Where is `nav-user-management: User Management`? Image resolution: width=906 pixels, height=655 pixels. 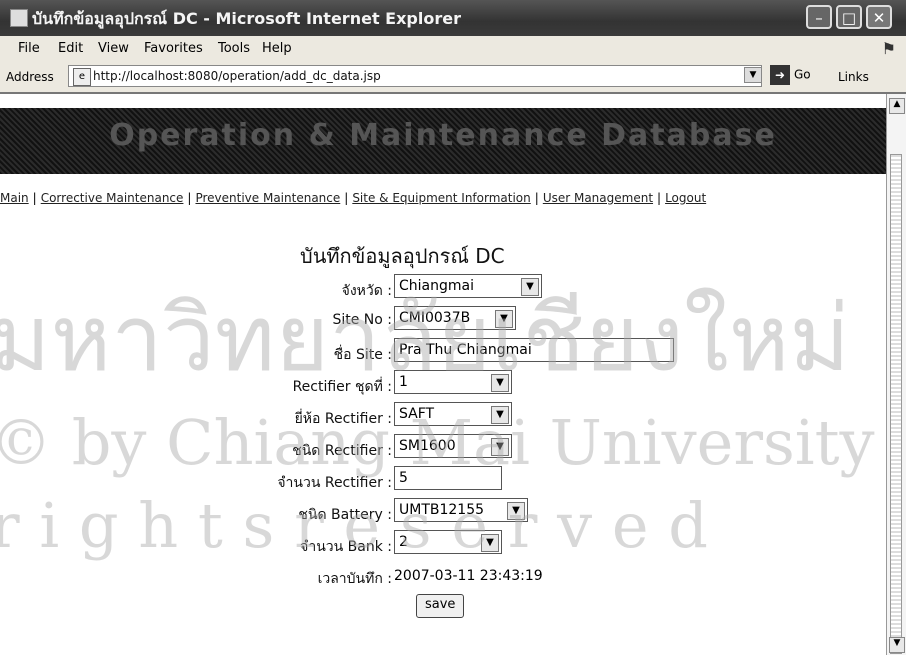 nav-user-management: User Management is located at coordinates (598, 198).